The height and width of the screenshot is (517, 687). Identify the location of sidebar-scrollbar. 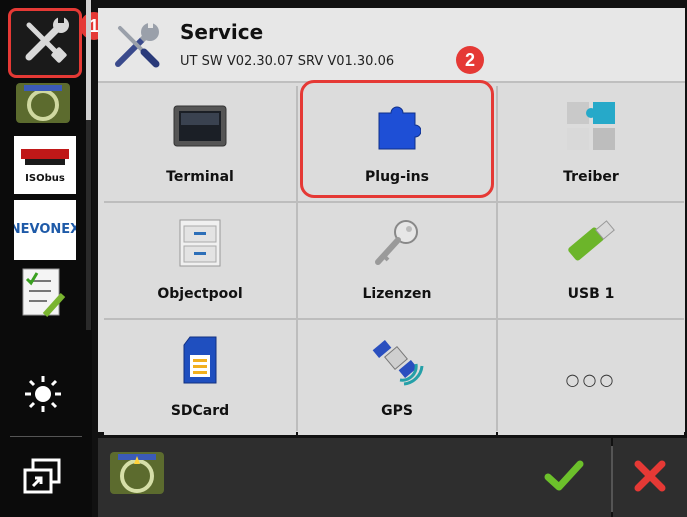
(88, 165).